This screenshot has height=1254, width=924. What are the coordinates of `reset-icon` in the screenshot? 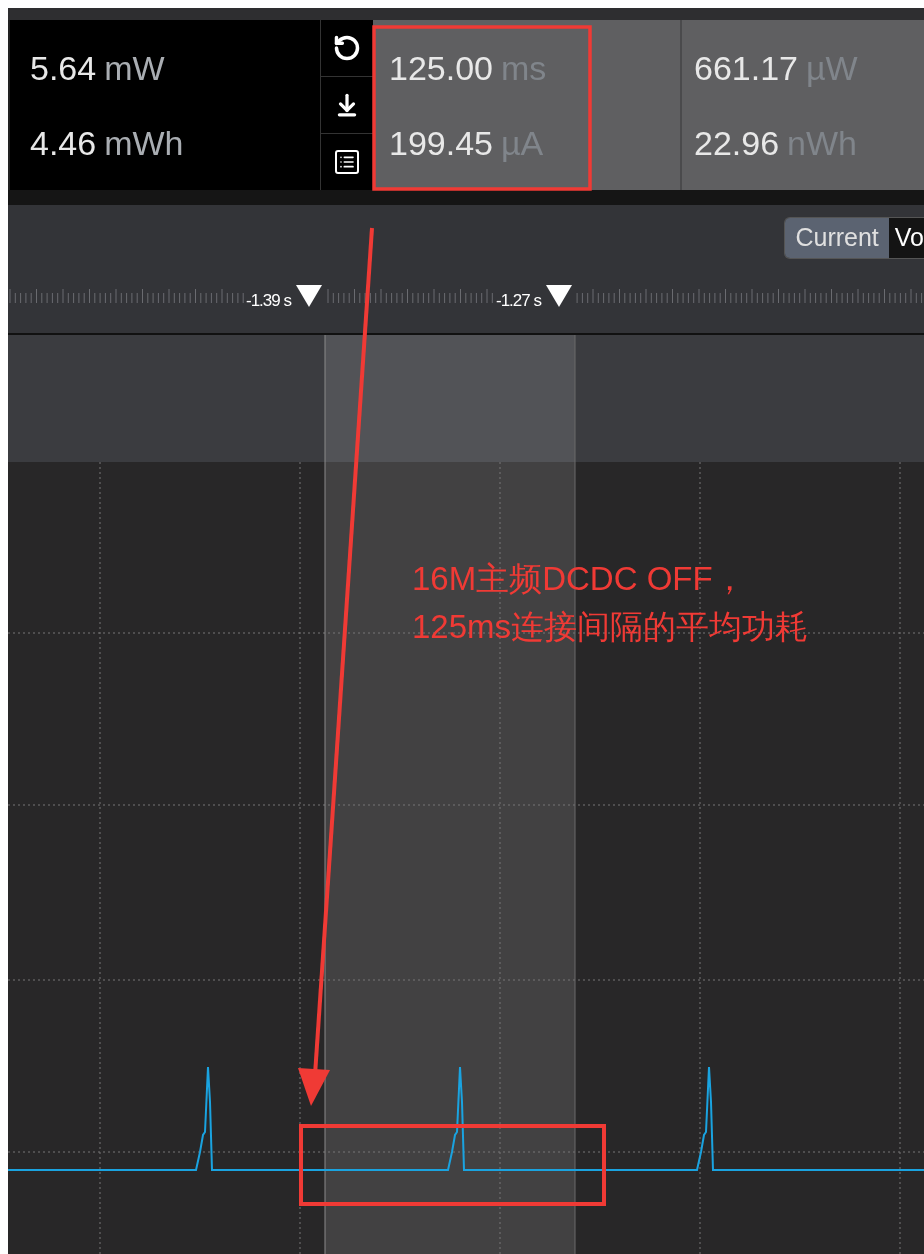 It's located at (347, 48).